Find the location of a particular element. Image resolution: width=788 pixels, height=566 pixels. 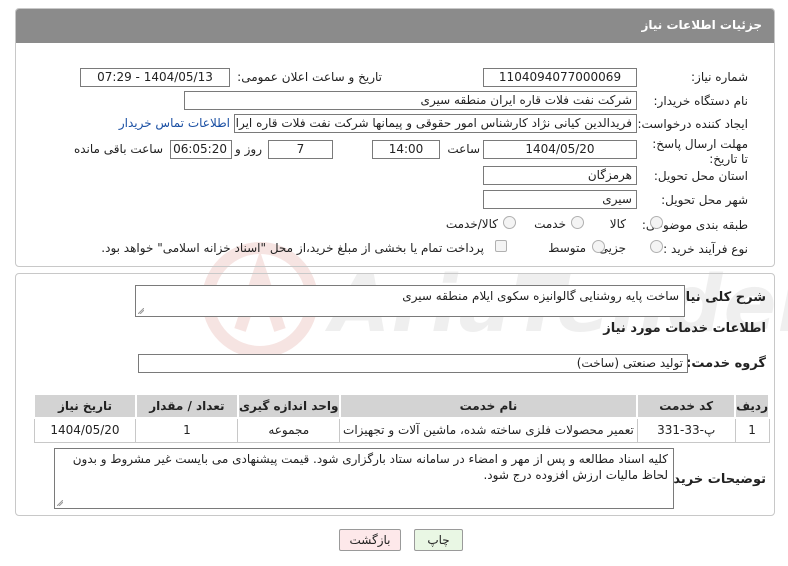

need-number-label: شماره نیاز: is located at coordinates (719, 77).